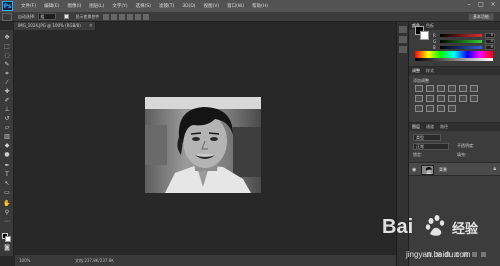 Image resolution: width=500 pixels, height=266 pixels. What do you see at coordinates (474, 88) in the screenshot?
I see `hue-saturation-icon` at bounding box center [474, 88].